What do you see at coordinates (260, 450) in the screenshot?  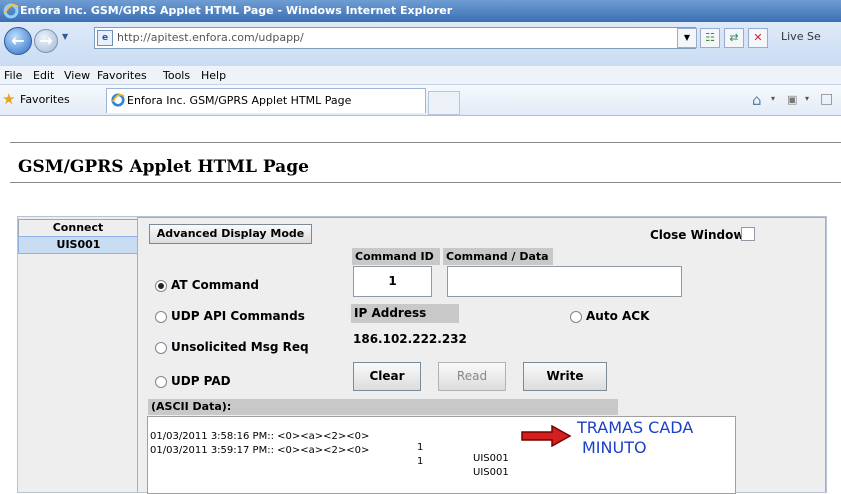 I see `log-entry-time: 01/03/2011 3:59:17 PM:: <0><a><2><0>` at bounding box center [260, 450].